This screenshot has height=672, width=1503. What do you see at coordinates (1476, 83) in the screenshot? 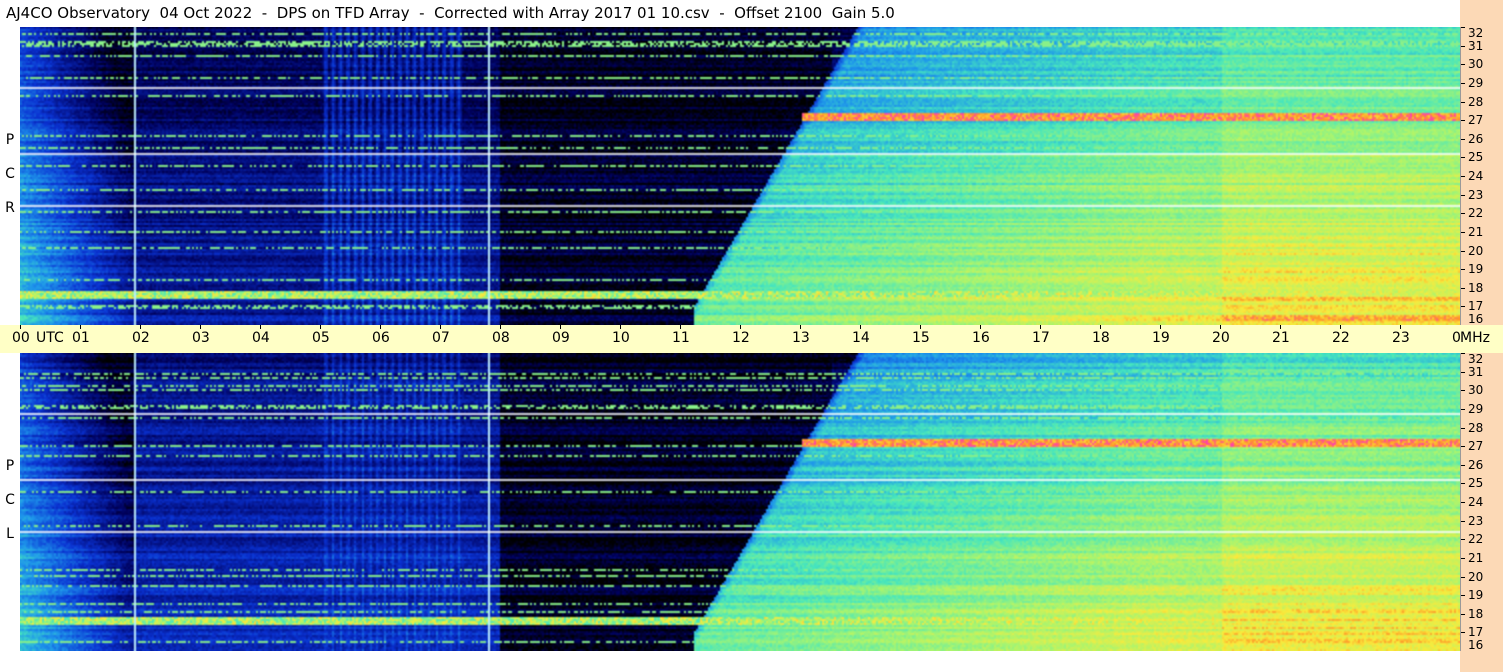
I see `rcp-freq-tick-label: 29` at bounding box center [1476, 83].